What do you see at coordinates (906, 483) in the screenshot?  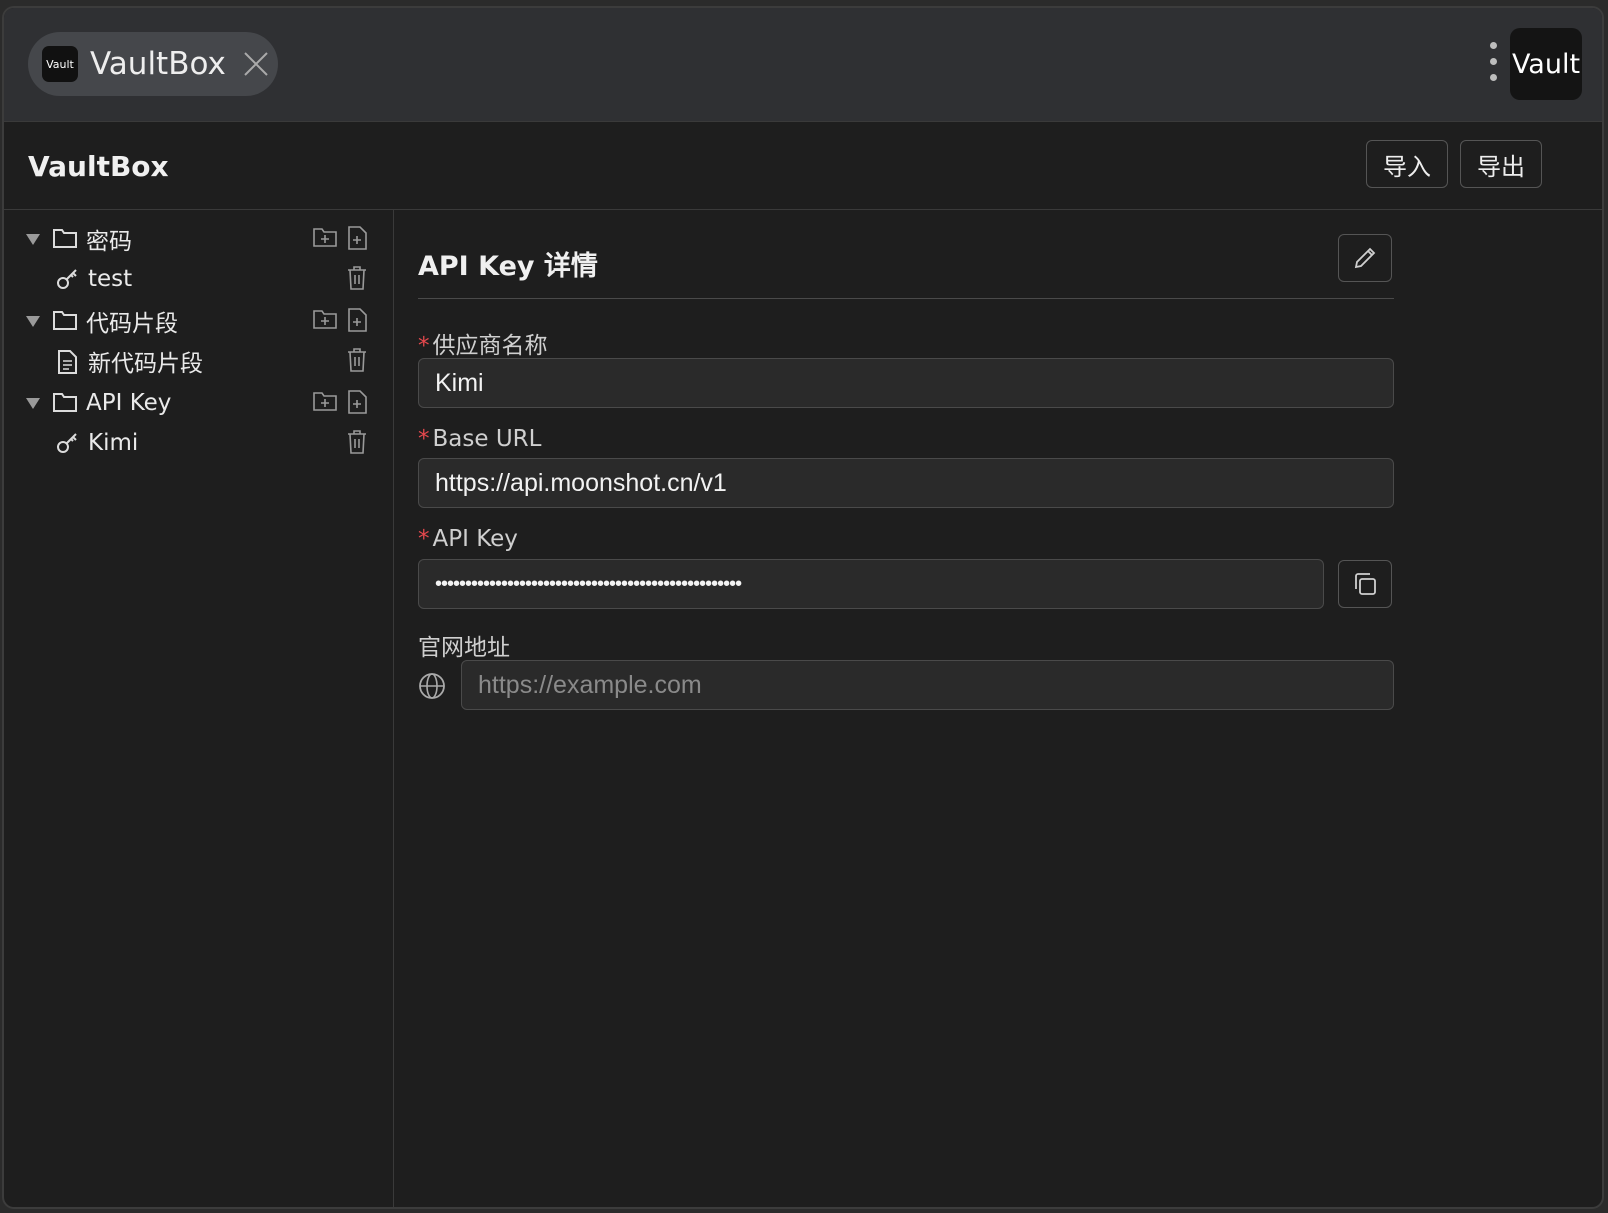 I see `base-url-input: https://api.moonshot.cn/v1` at bounding box center [906, 483].